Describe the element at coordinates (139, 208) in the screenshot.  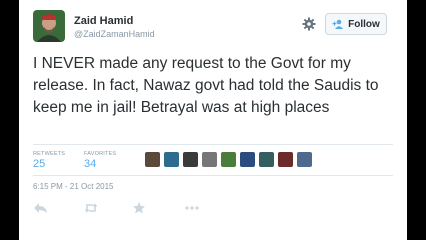
I see `favorite-icon` at that location.